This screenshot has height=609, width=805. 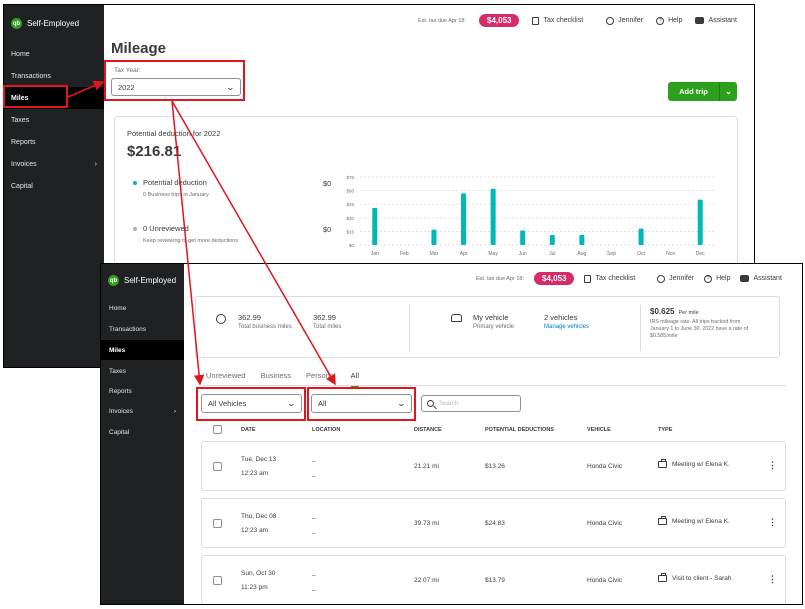 I want to click on sidebar-item-label: Reports, so click(x=23, y=142).